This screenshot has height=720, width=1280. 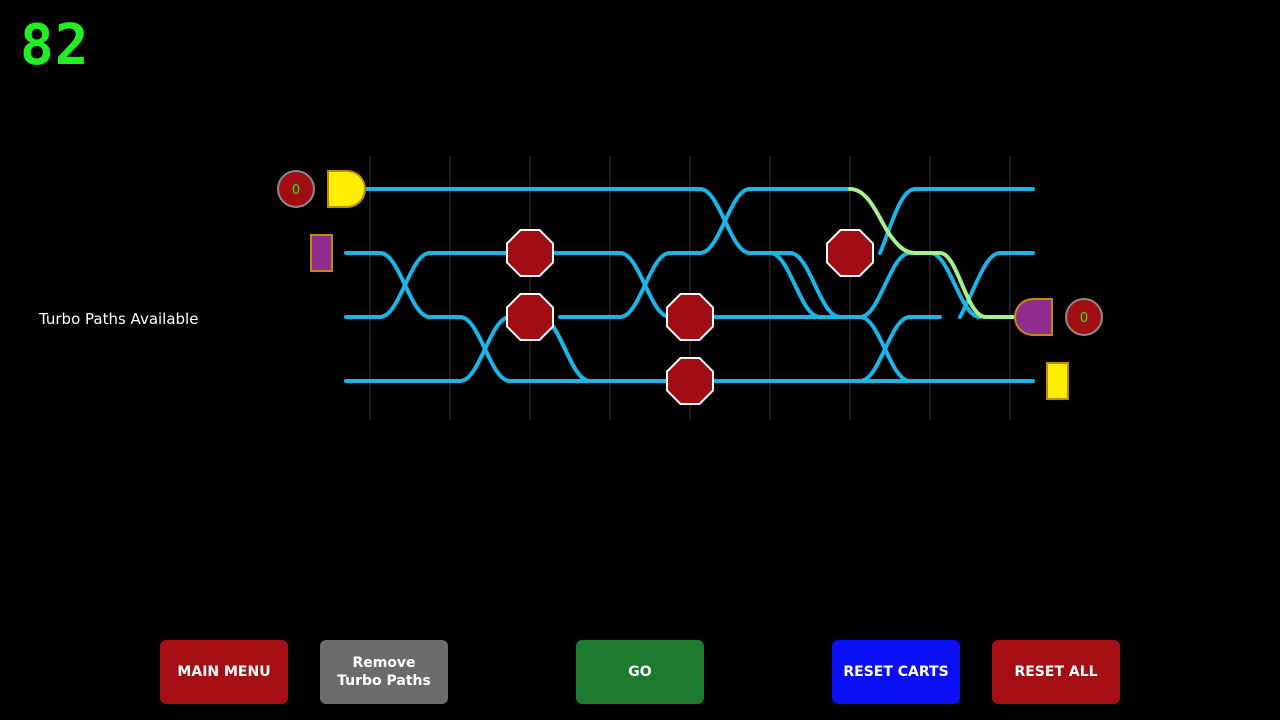 I want to click on right-cart, so click(x=1057, y=381).